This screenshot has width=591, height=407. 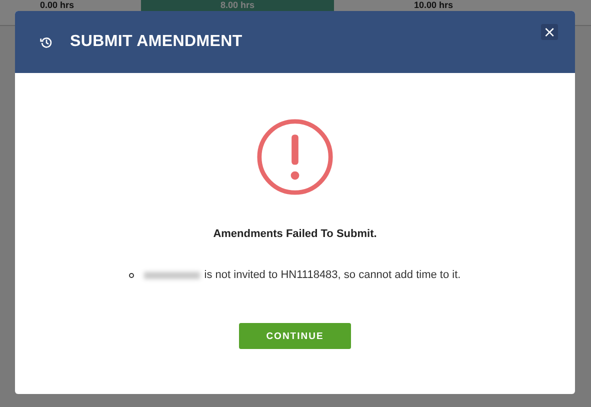 I want to click on error-message: is not invited to HN1118483, so cannot add time to it., so click(x=332, y=275).